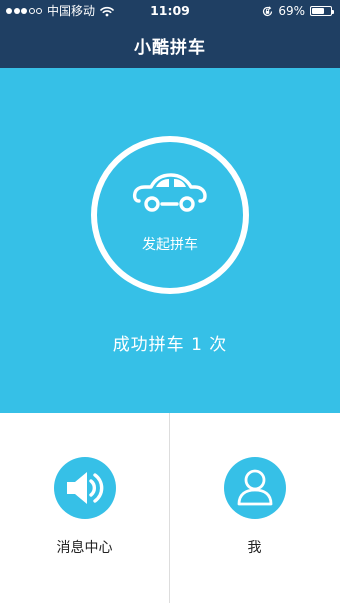 The image size is (340, 603). I want to click on success-count-text: 成功拼车 1 次, so click(170, 345).